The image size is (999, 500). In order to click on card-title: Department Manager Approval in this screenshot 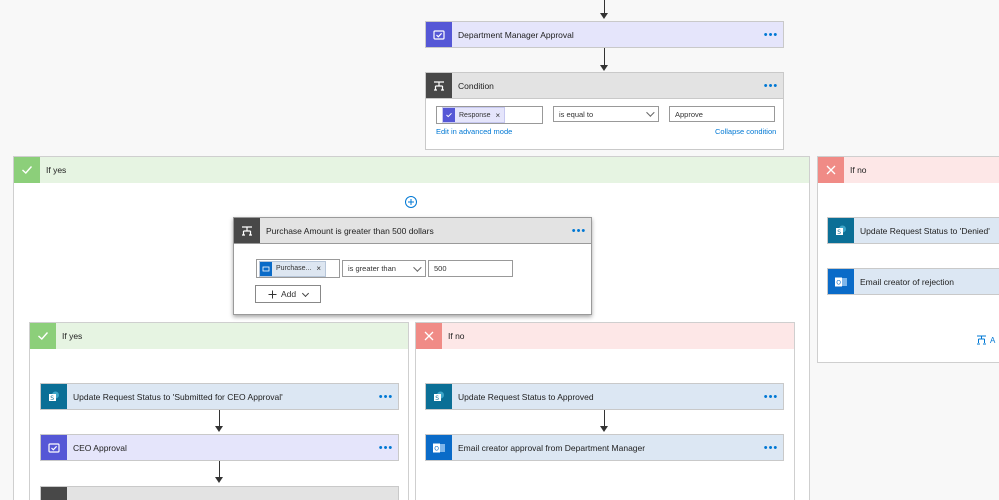, I will do `click(516, 34)`.